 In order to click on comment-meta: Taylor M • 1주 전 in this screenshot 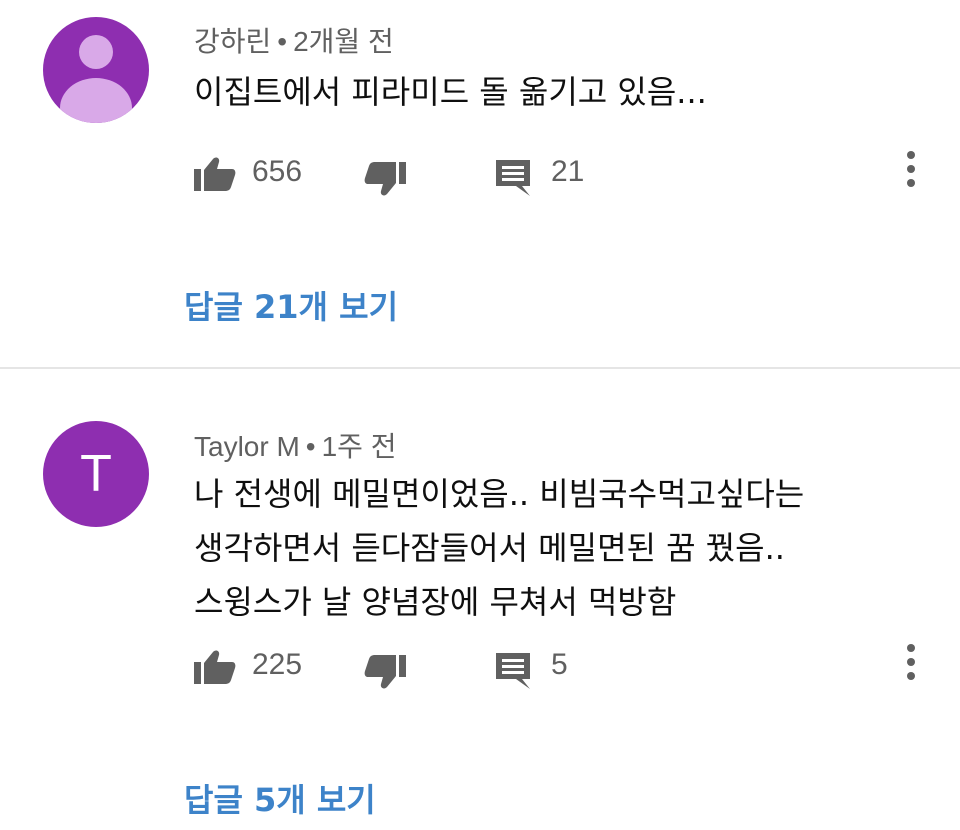, I will do `click(295, 445)`.